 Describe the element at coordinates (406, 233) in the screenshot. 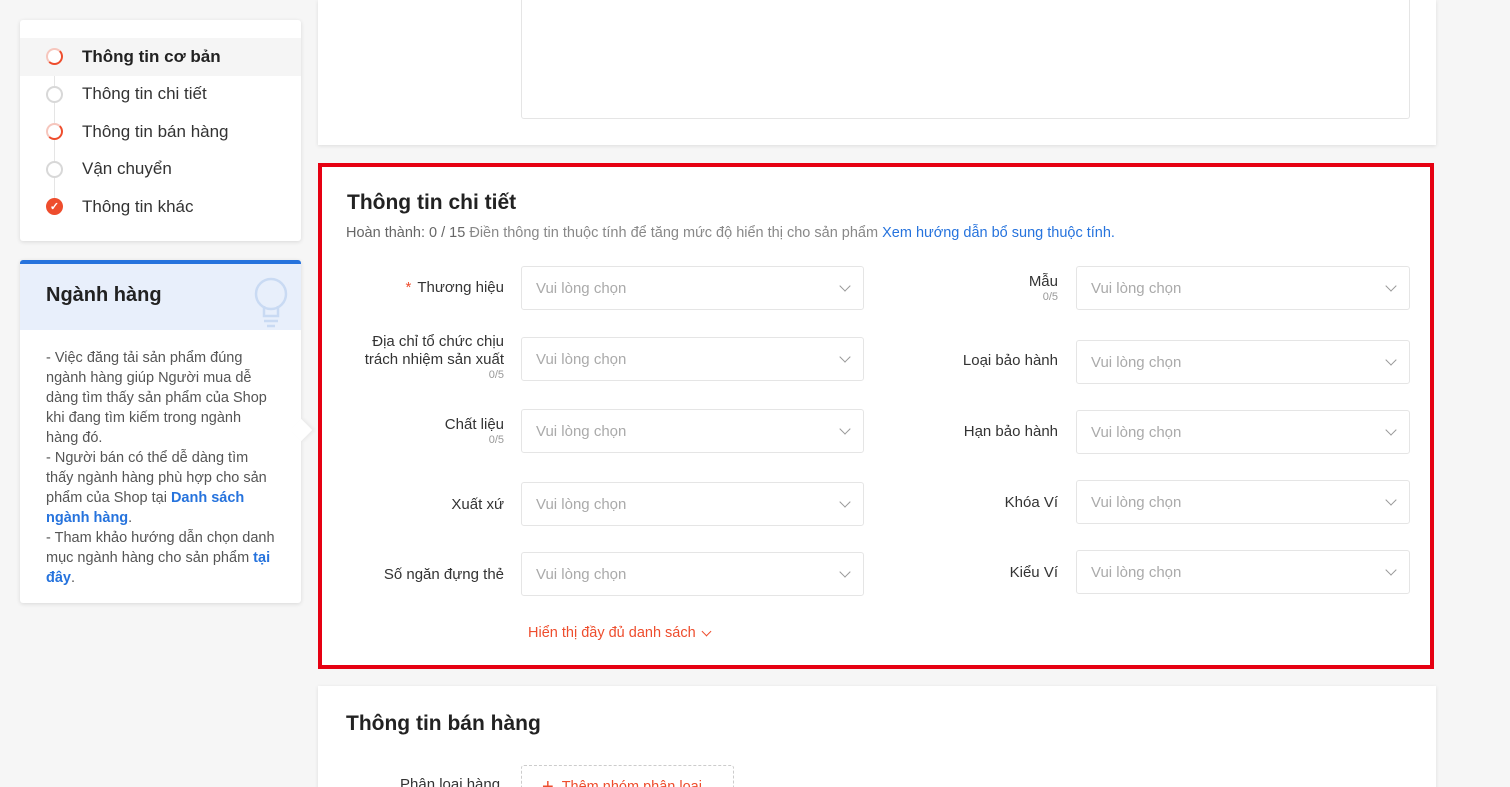

I see `progress-count: Hoàn thành: 0 / 15` at that location.